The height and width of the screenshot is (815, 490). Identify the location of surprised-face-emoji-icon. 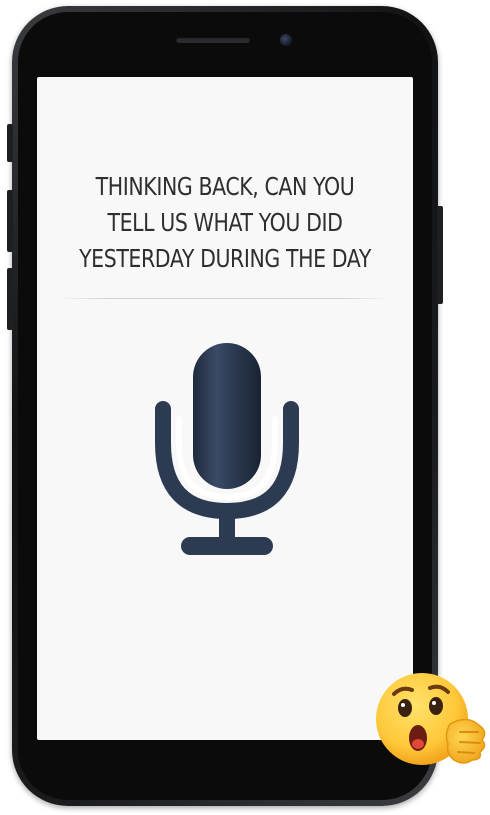
(431, 719).